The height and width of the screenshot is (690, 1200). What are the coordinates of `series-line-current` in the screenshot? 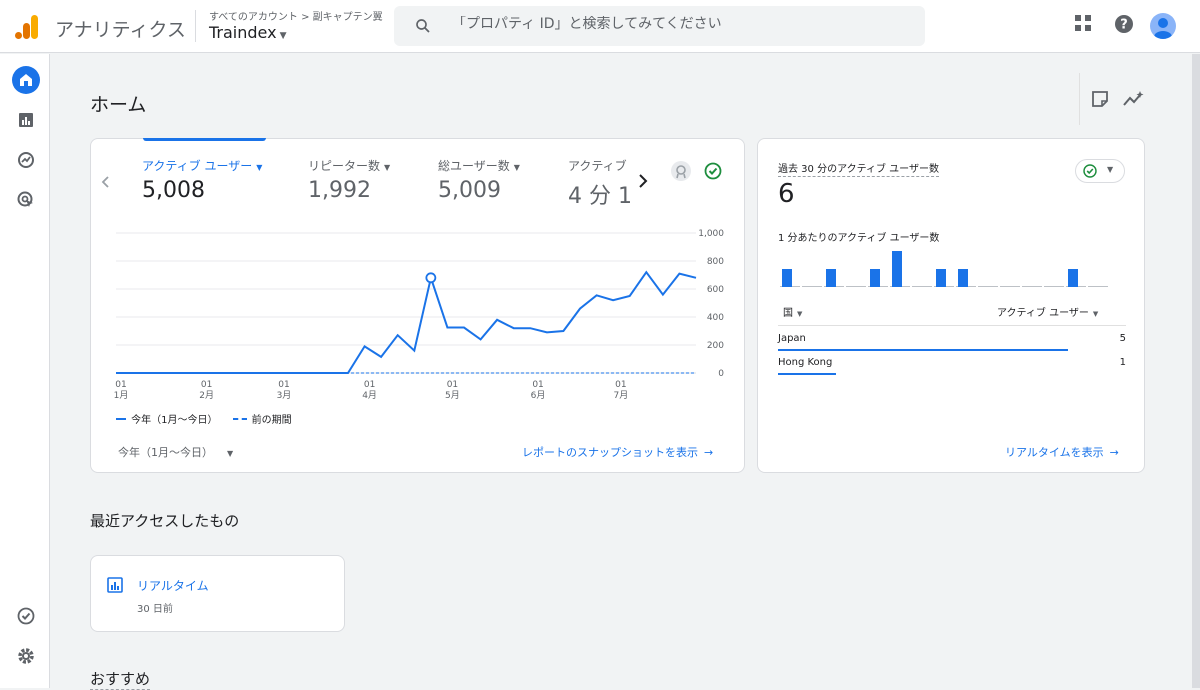 It's located at (406, 322).